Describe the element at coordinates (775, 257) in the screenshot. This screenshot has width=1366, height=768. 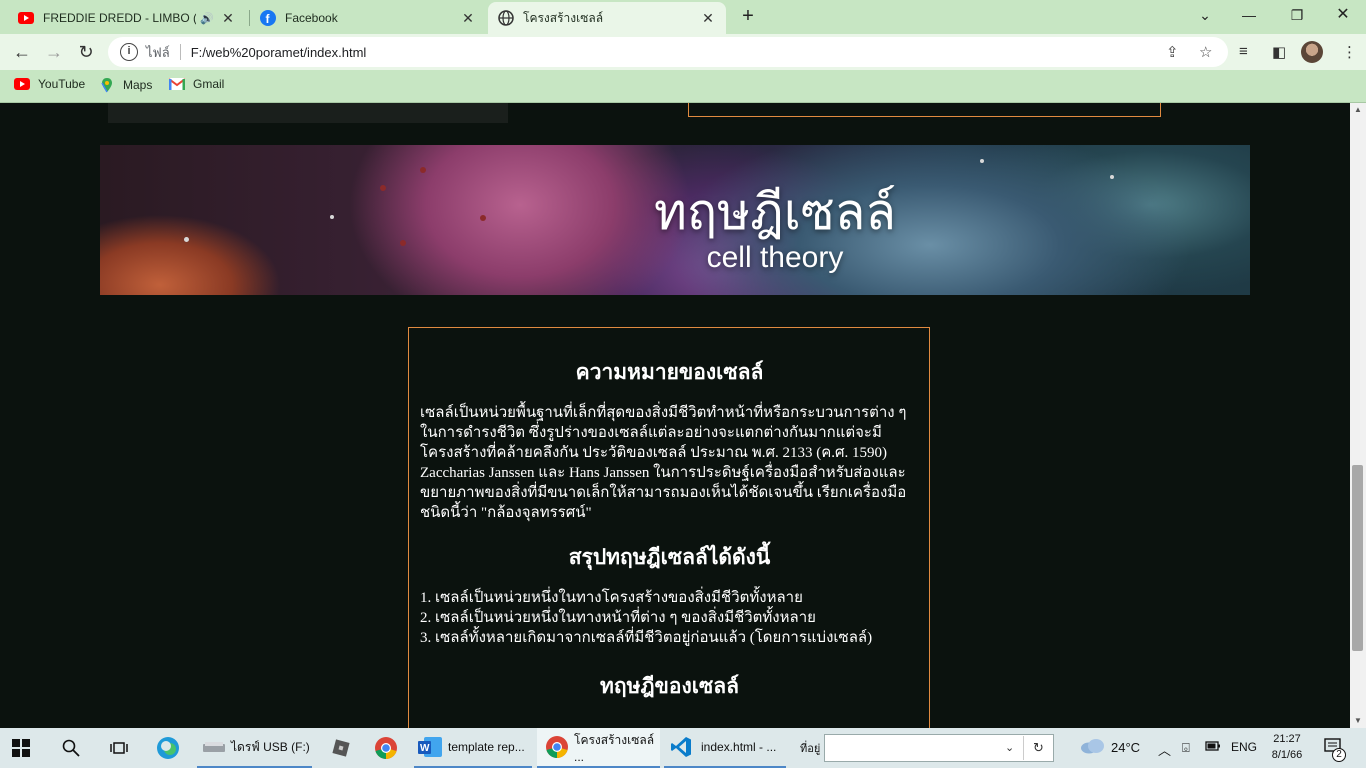
I see `banner-subtitle: cell theory` at that location.